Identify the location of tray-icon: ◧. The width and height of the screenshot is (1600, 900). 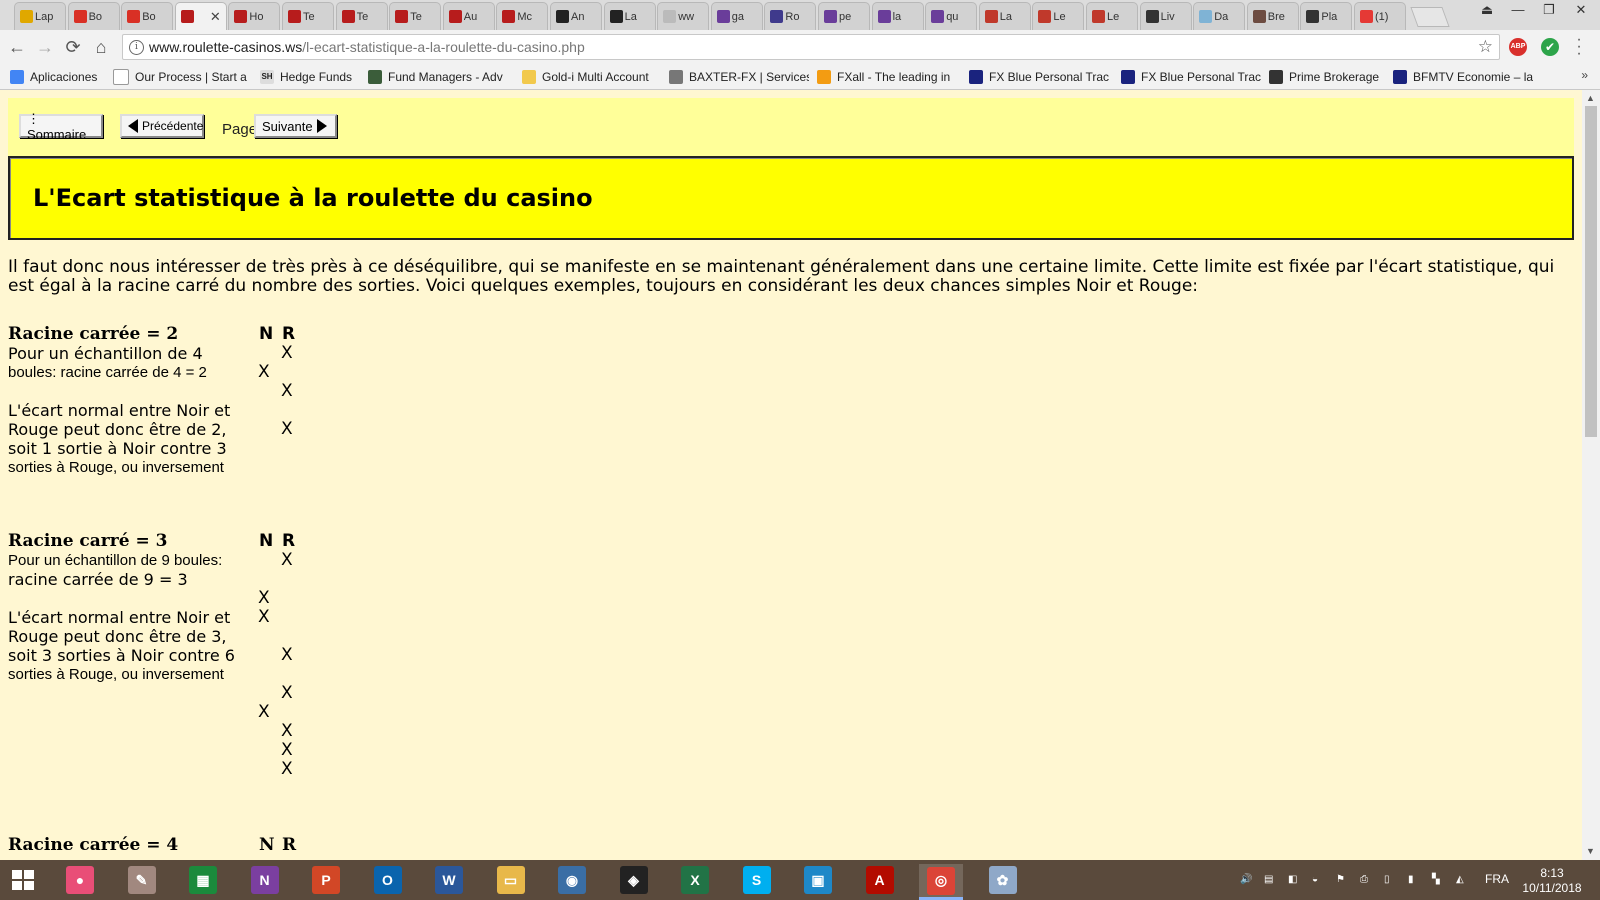
(1292, 879).